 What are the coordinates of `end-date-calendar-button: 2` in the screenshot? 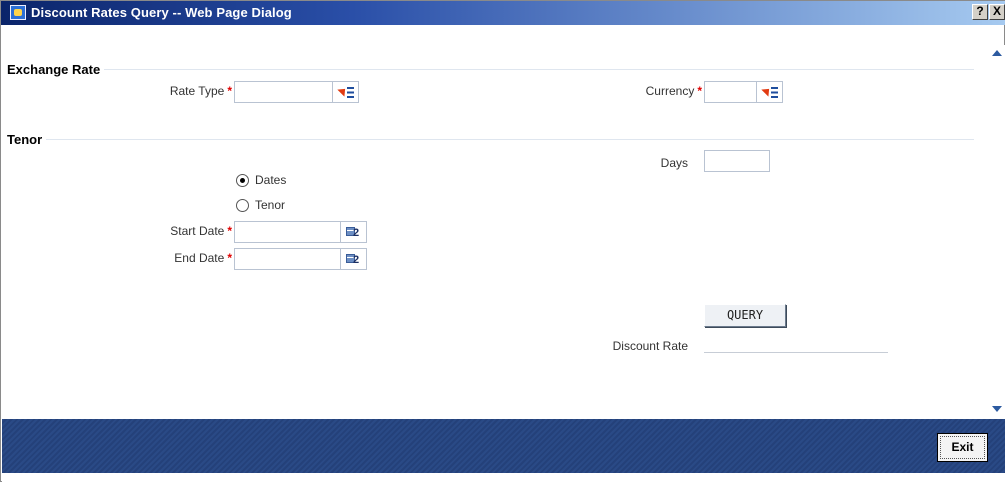 It's located at (354, 259).